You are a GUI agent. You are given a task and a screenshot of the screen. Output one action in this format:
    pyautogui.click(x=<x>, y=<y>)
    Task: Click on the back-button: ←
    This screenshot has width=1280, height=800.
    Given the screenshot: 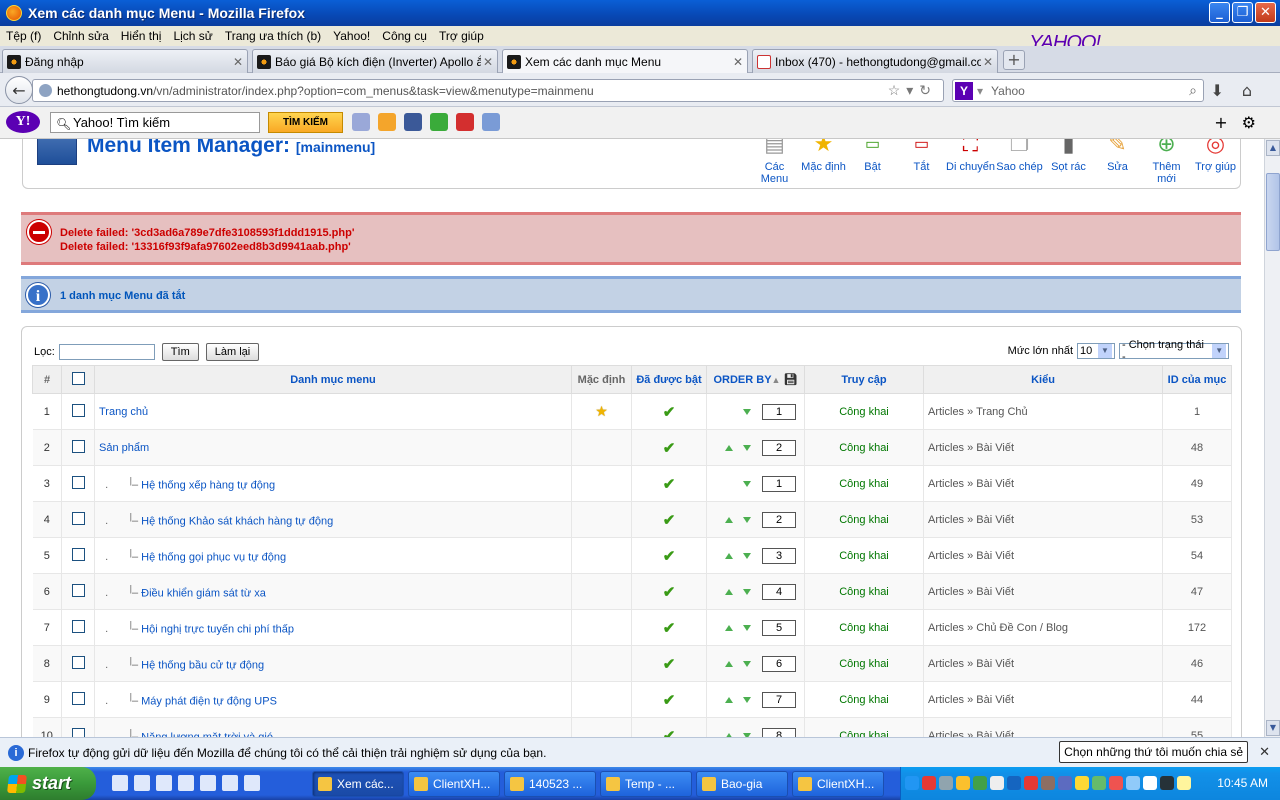 What is the action you would take?
    pyautogui.click(x=19, y=90)
    